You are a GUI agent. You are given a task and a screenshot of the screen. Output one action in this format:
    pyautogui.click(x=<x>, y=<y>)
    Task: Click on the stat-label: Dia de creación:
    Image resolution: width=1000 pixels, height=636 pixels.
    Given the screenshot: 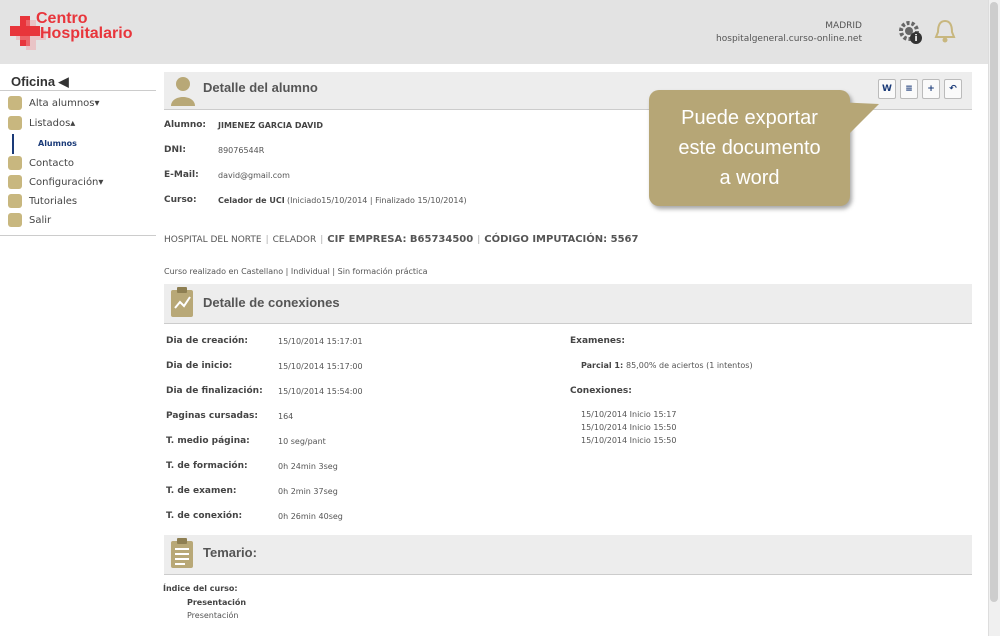 What is the action you would take?
    pyautogui.click(x=207, y=341)
    